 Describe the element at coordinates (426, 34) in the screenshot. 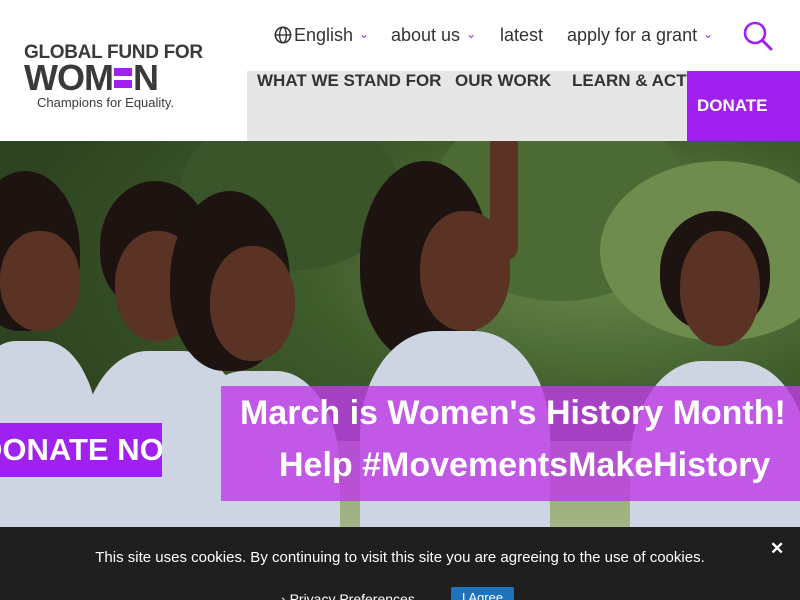

I see `about-us-label: about us` at that location.